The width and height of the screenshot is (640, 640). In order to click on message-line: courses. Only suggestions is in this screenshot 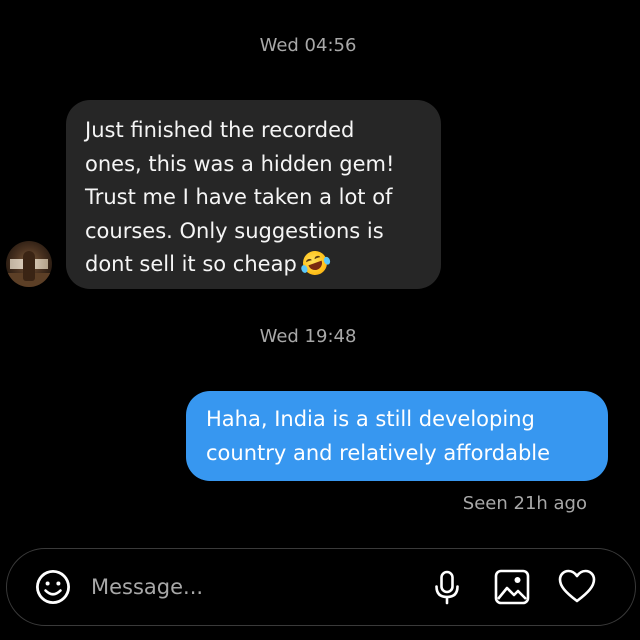, I will do `click(234, 230)`.